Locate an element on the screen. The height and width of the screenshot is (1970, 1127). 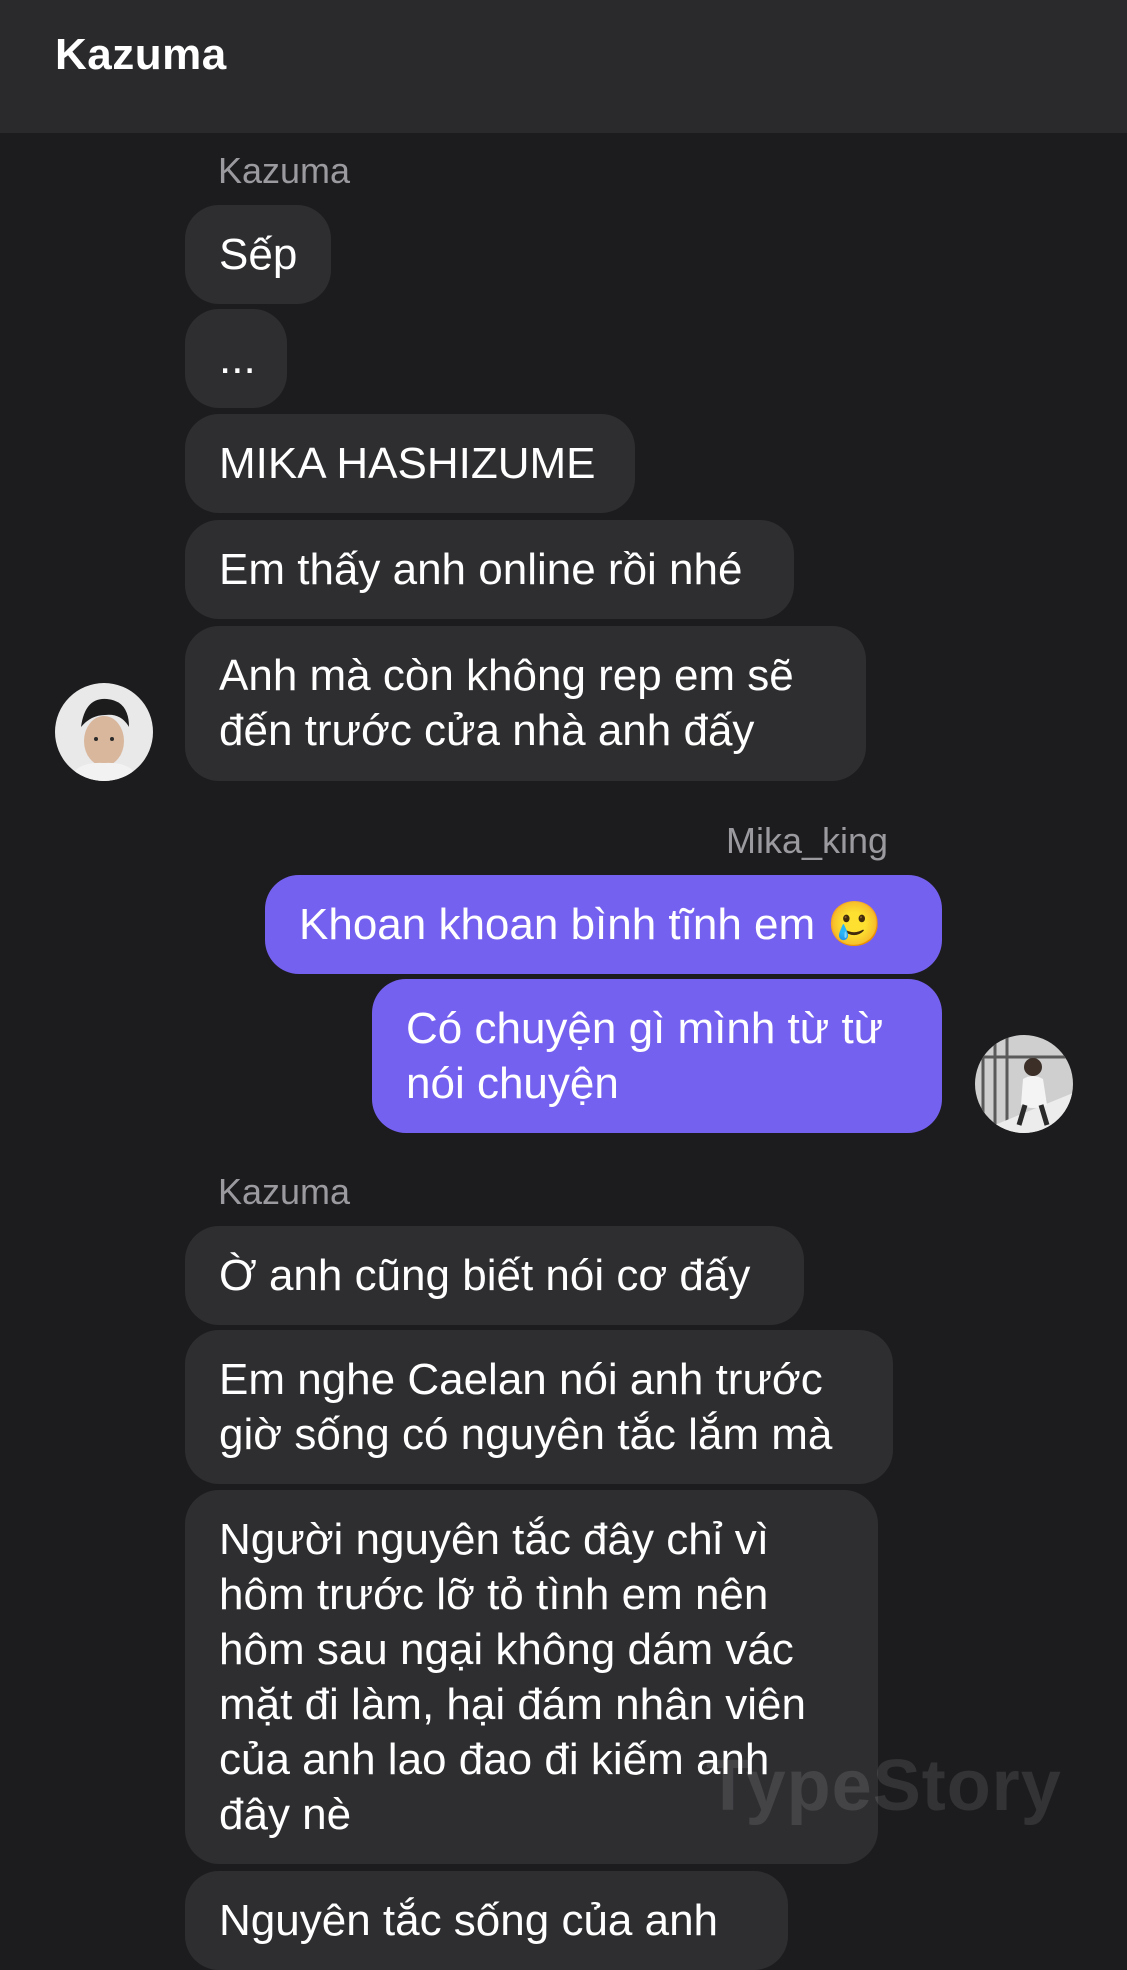
mika-avatar is located at coordinates (1024, 1084).